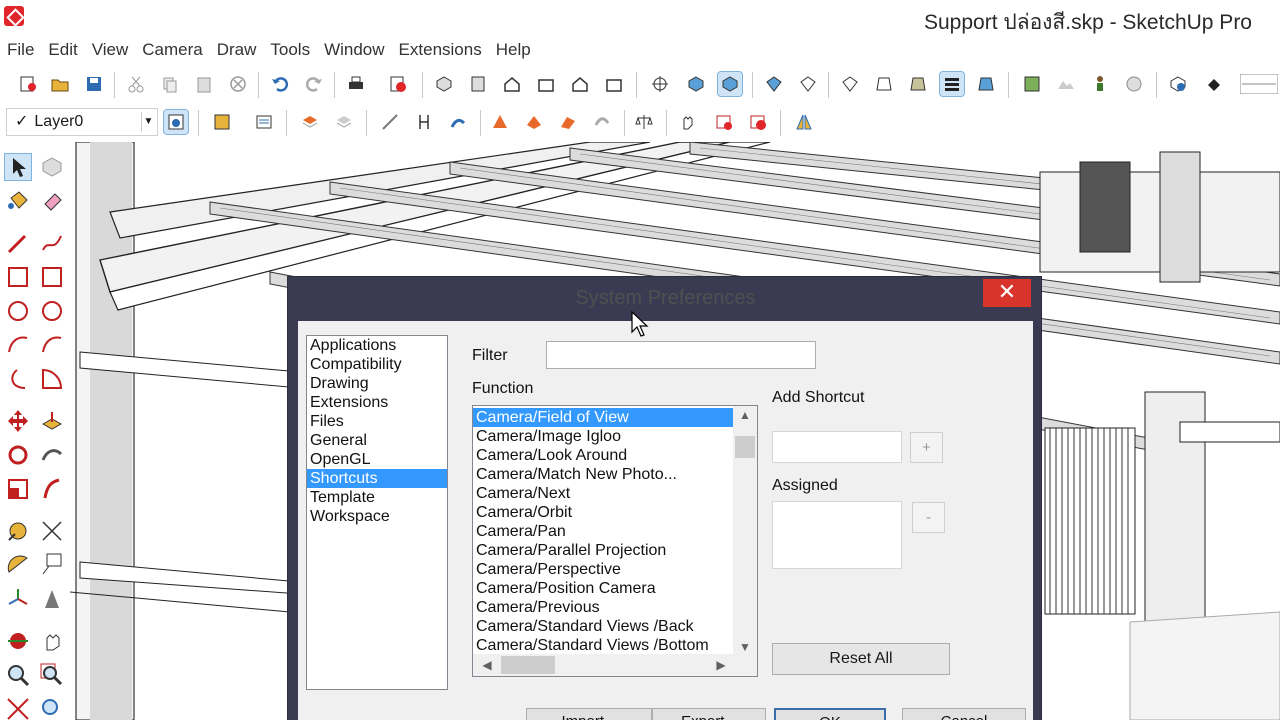 The width and height of the screenshot is (1280, 720). What do you see at coordinates (603, 455) in the screenshot?
I see `function-item: Camera/Look Around` at bounding box center [603, 455].